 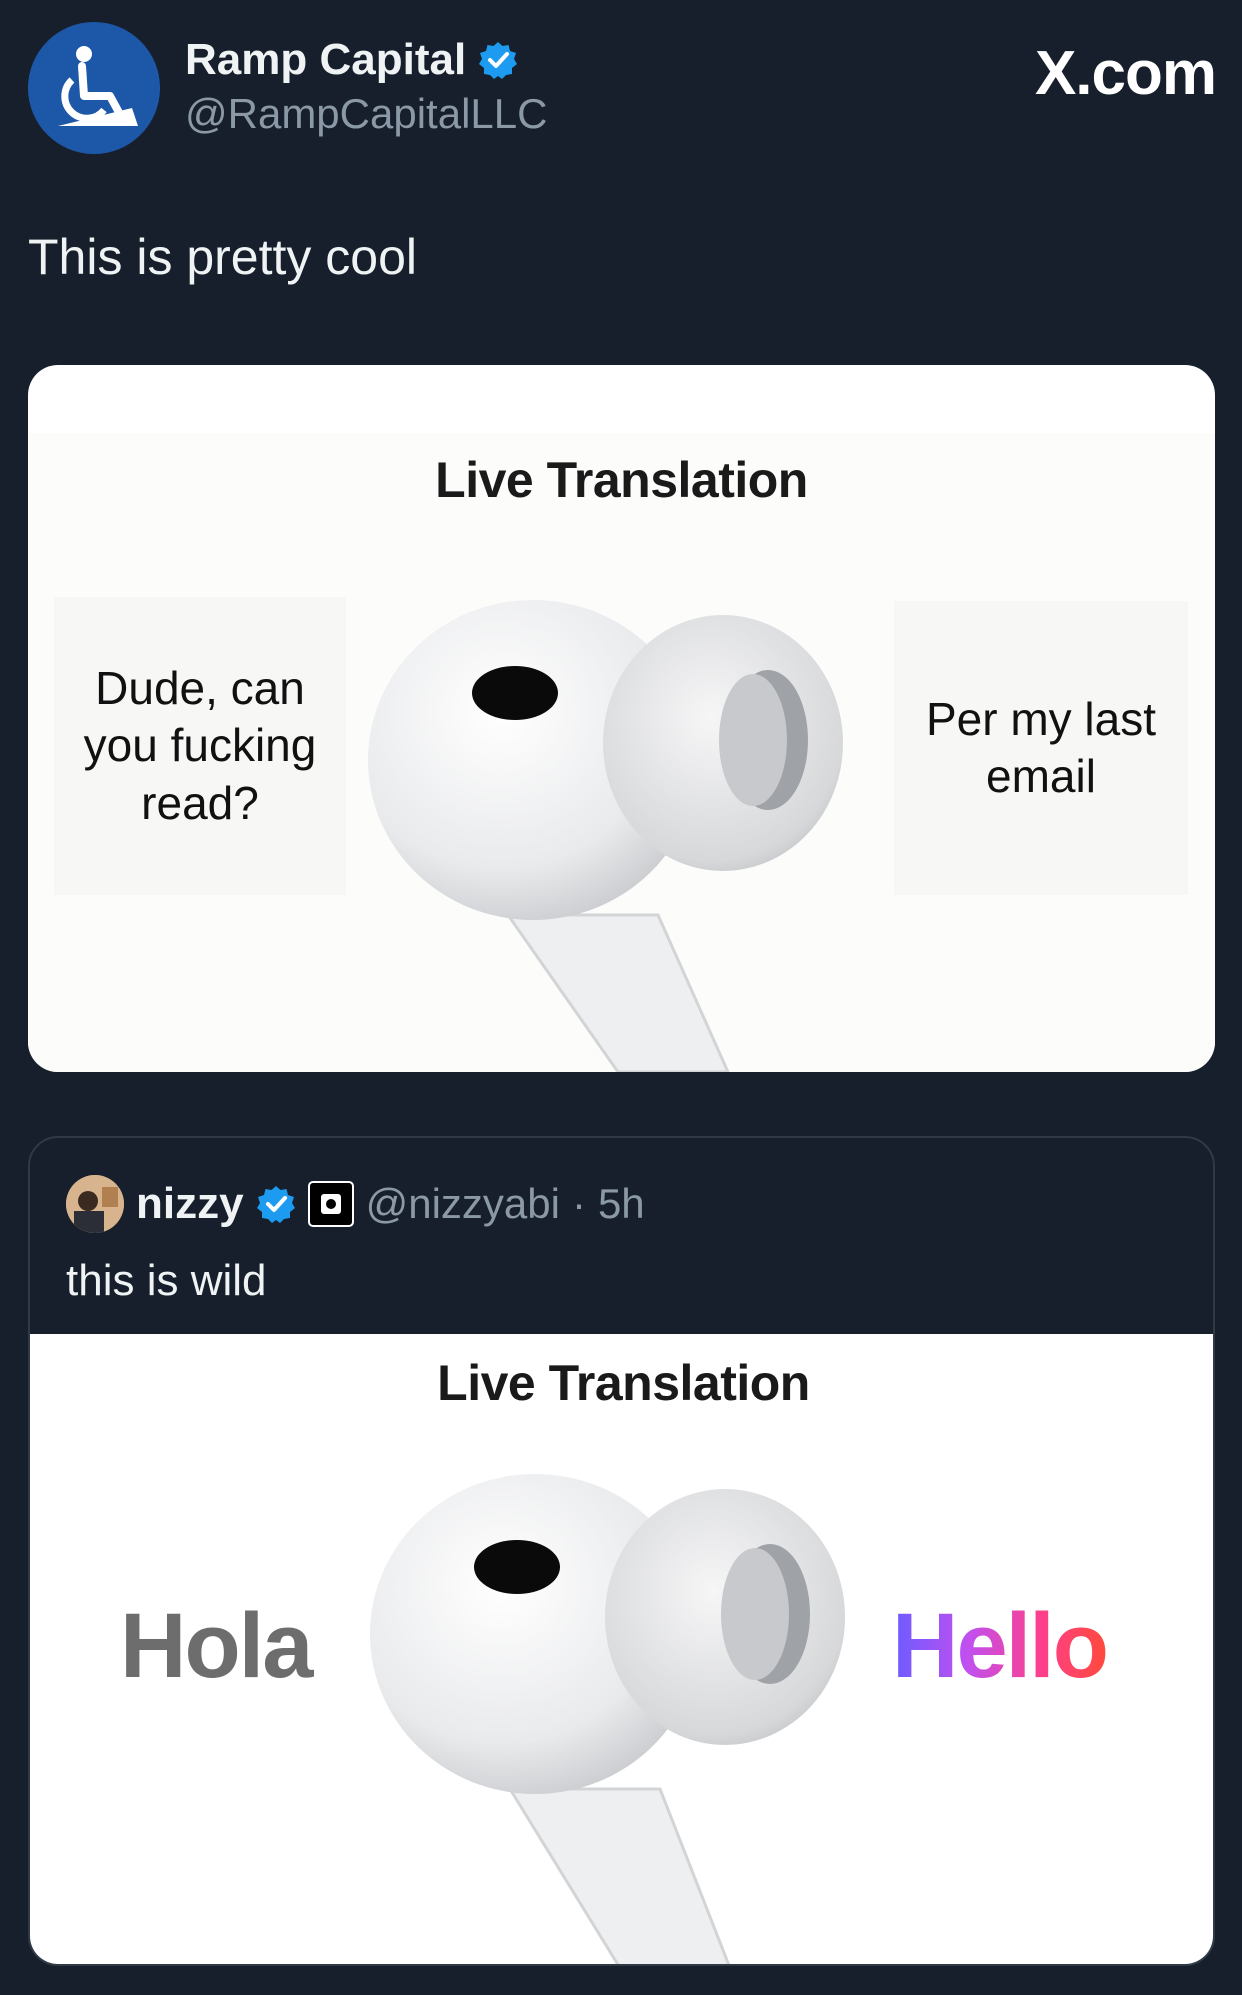 I want to click on person-avatar-icon, so click(x=95, y=1204).